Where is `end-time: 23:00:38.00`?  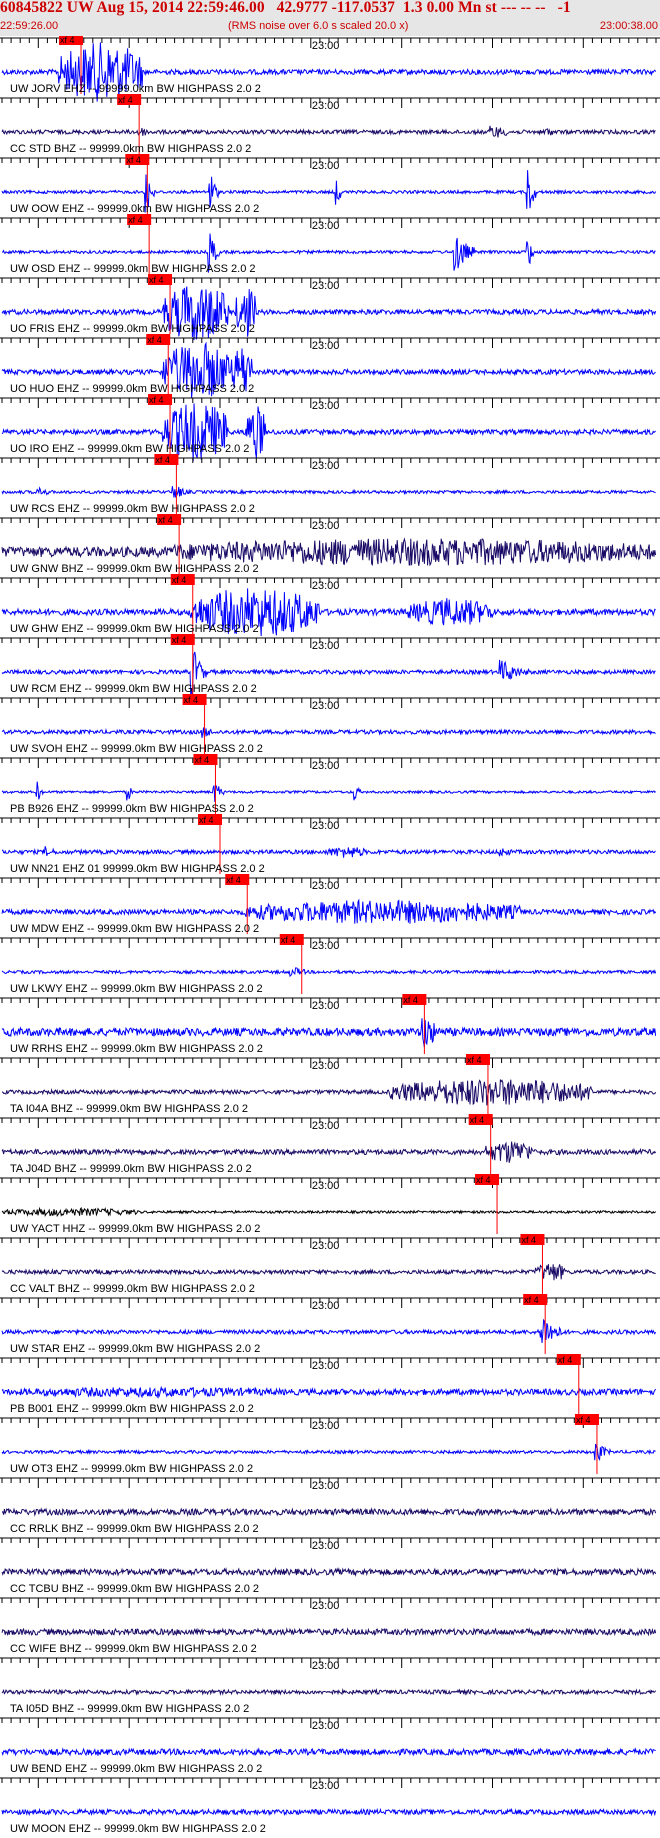
end-time: 23:00:38.00 is located at coordinates (628, 26).